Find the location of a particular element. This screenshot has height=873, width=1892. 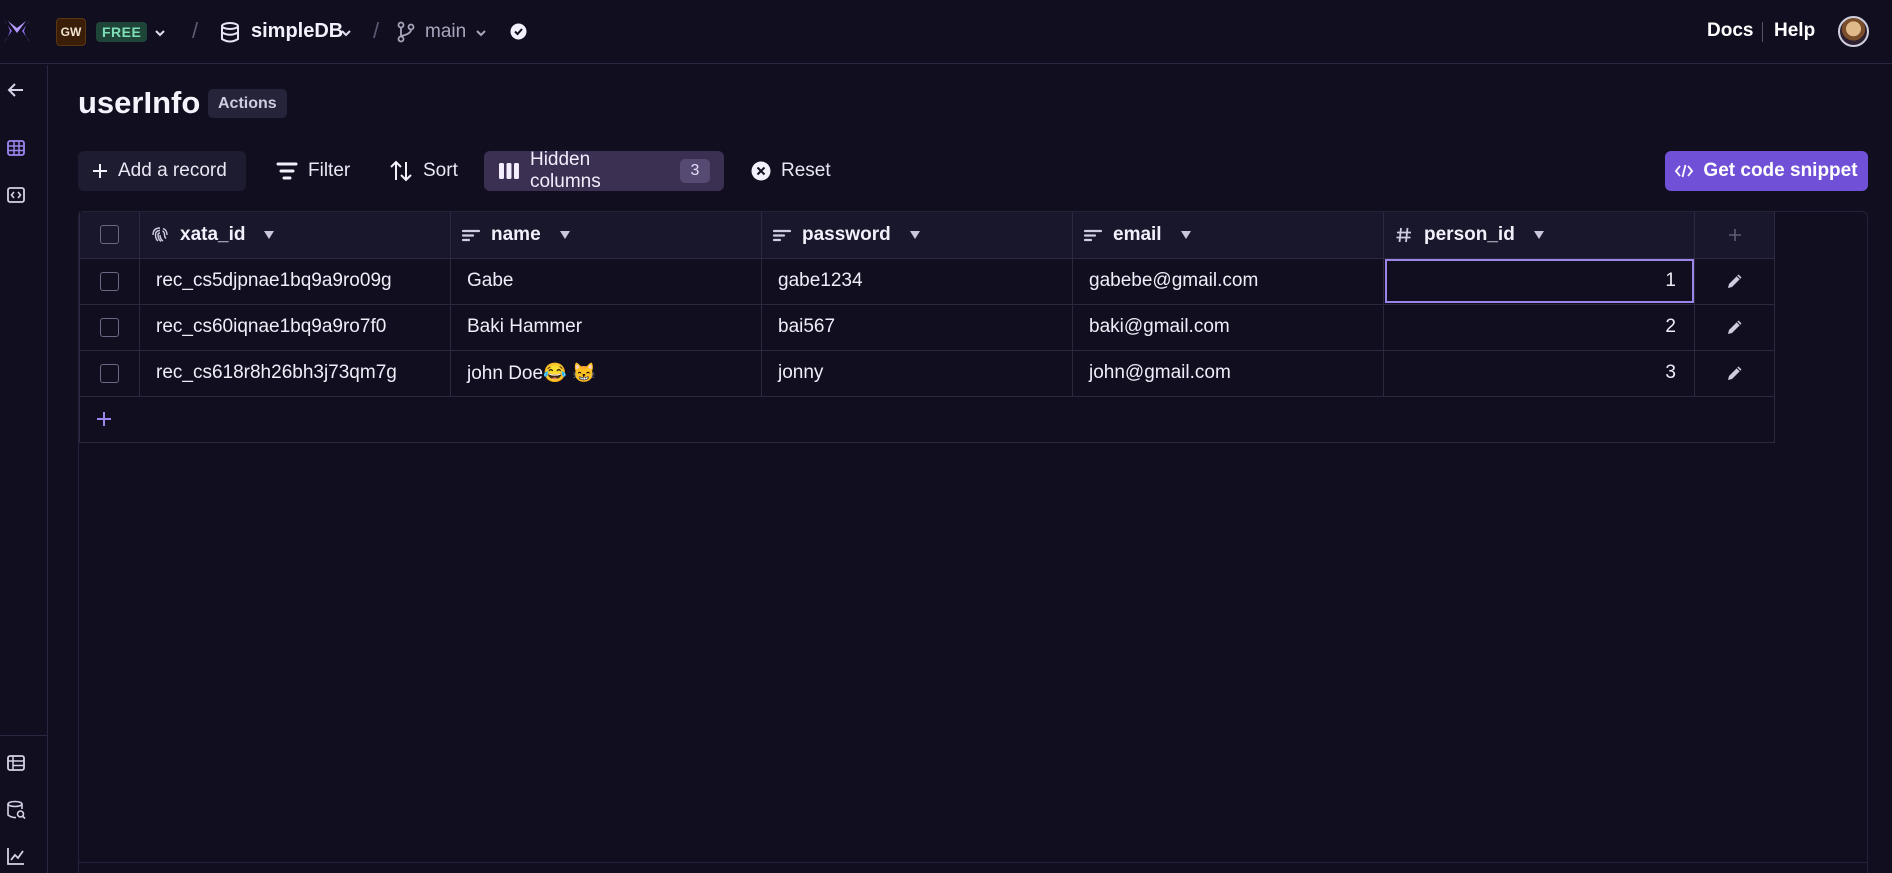

top-bar: GW FREE / simpleDB / main Docs Help is located at coordinates (946, 32).